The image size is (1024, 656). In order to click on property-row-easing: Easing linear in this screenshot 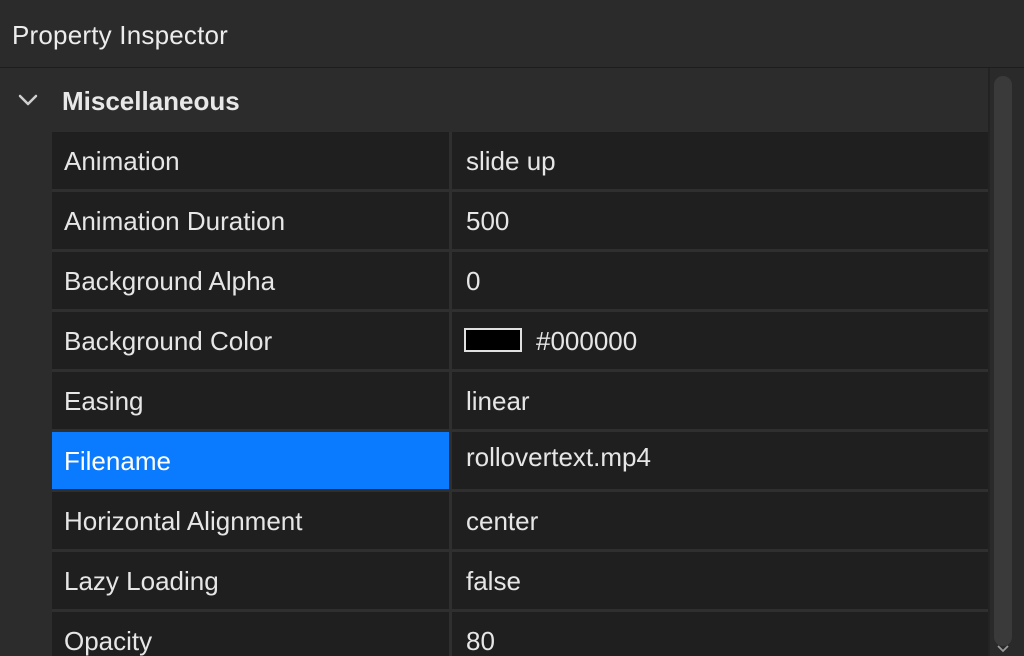, I will do `click(520, 402)`.